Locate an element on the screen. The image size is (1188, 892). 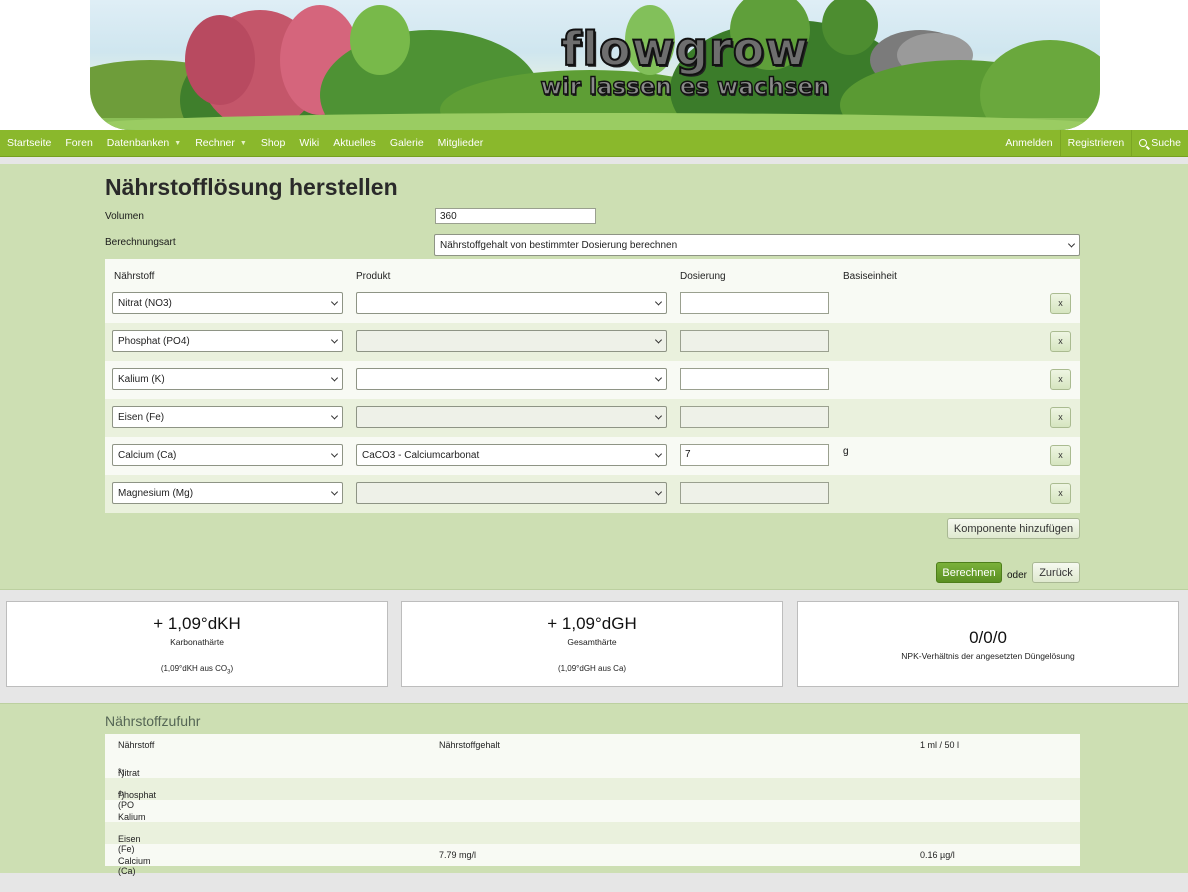
base-unit: g is located at coordinates (846, 451).